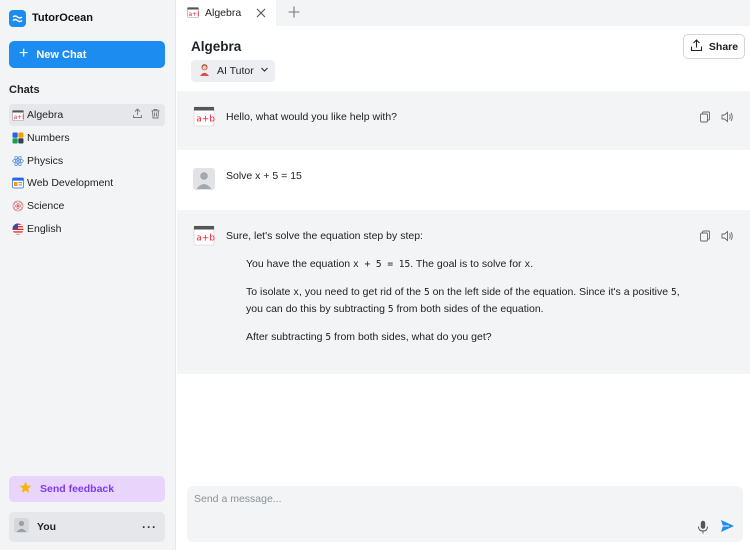 Image resolution: width=750 pixels, height=550 pixels. I want to click on export-icon, so click(137, 115).